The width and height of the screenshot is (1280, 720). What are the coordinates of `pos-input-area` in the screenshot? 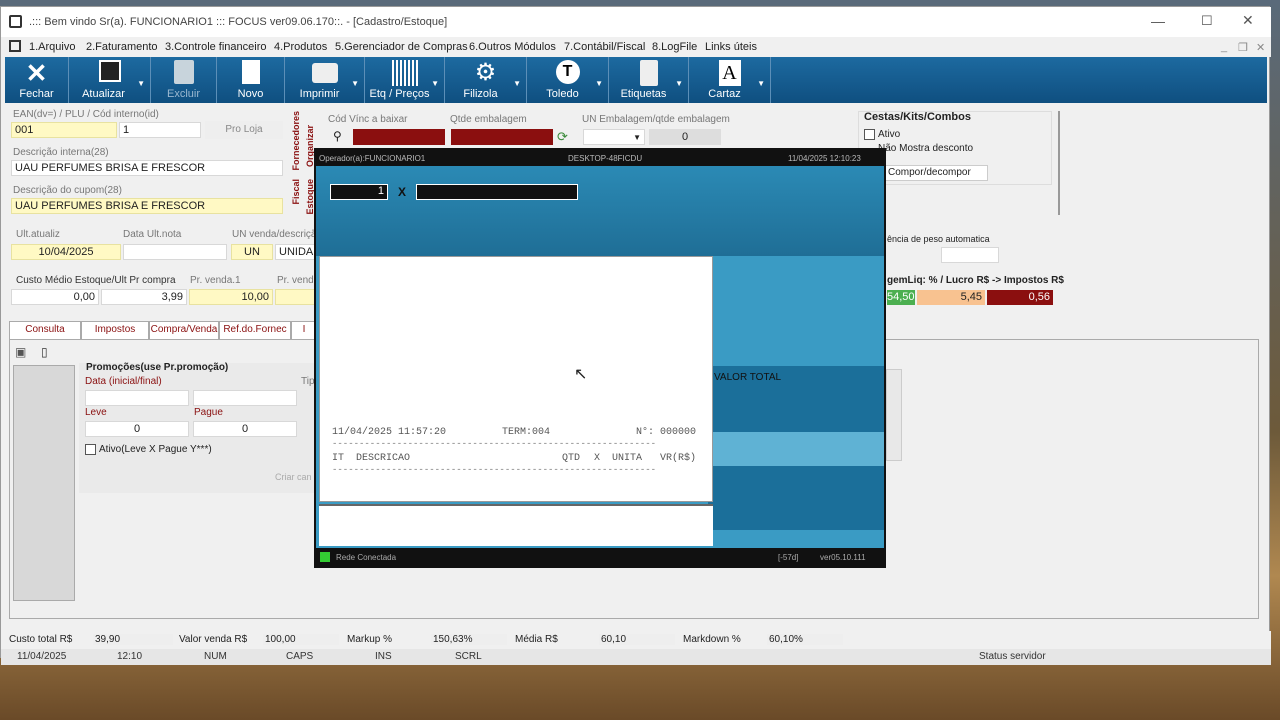 It's located at (600, 211).